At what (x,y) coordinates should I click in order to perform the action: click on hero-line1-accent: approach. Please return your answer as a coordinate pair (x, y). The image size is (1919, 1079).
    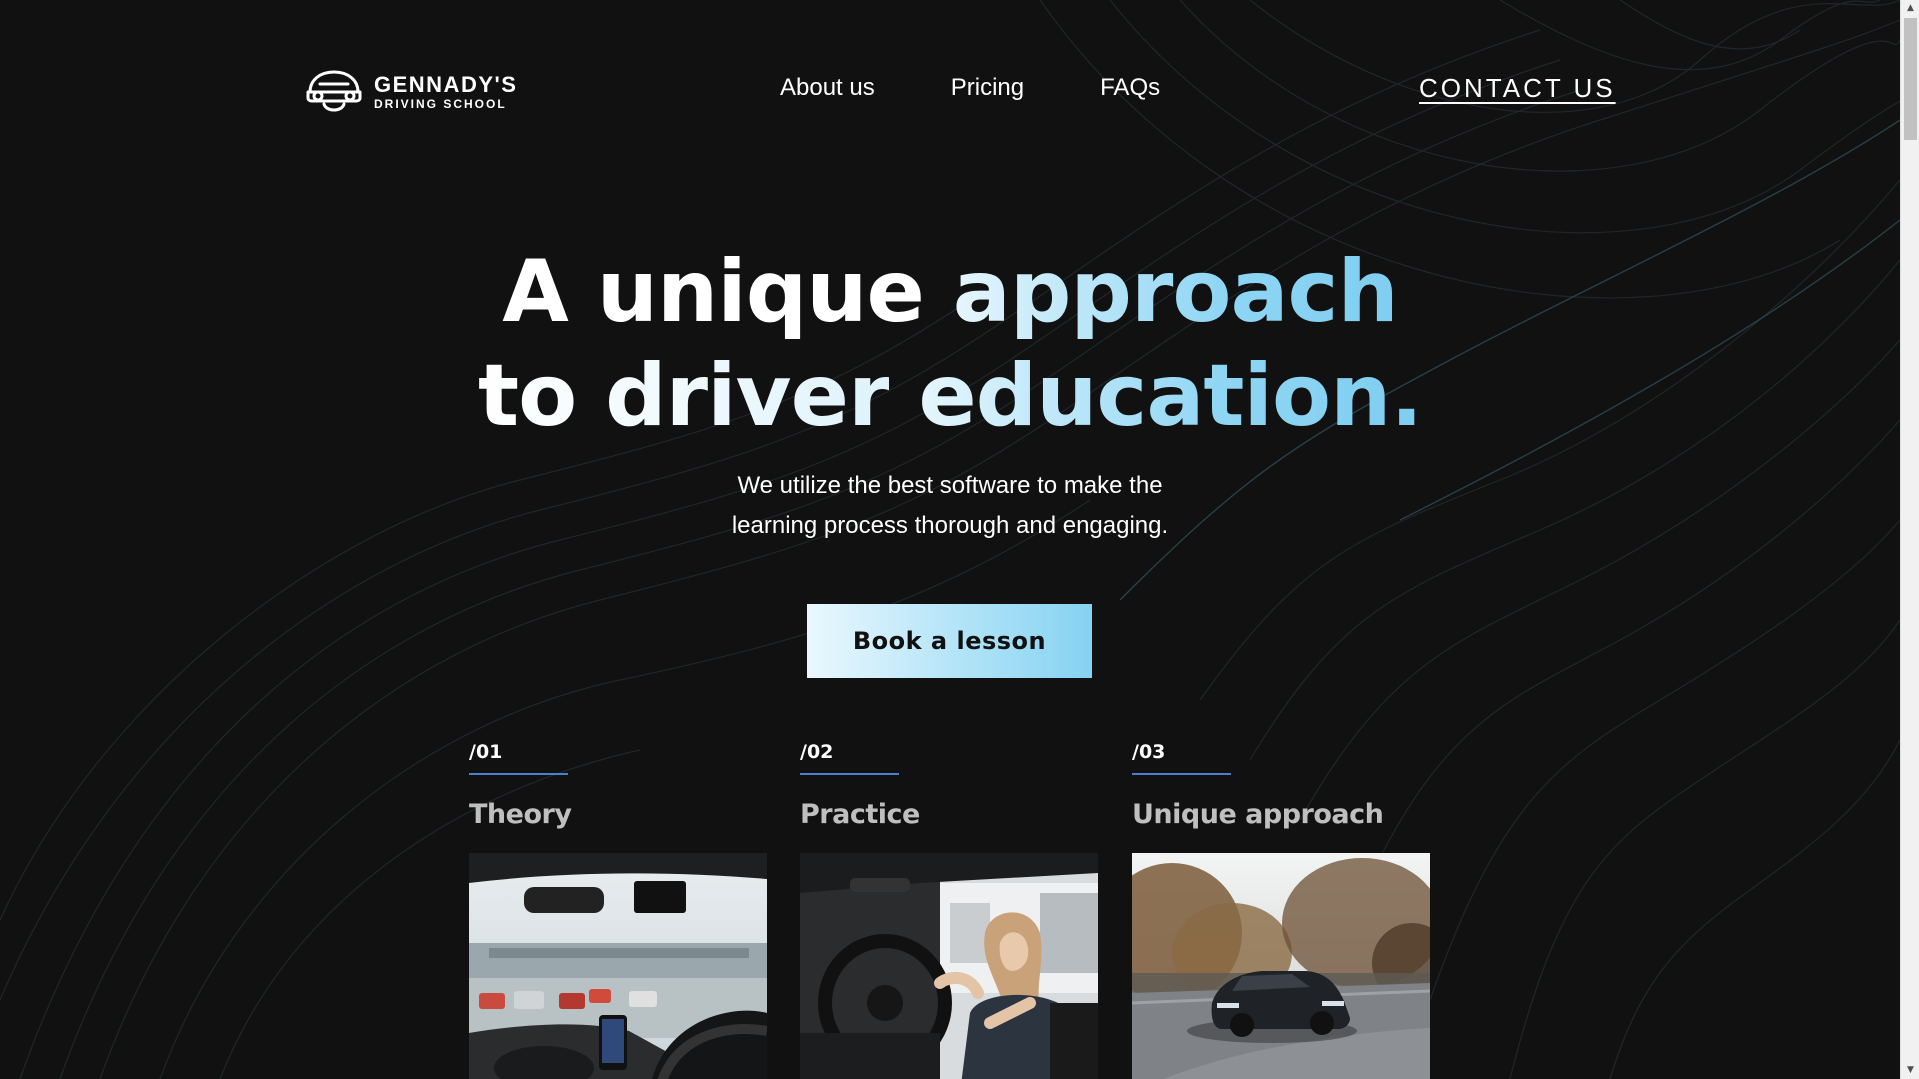
    Looking at the image, I should click on (1175, 292).